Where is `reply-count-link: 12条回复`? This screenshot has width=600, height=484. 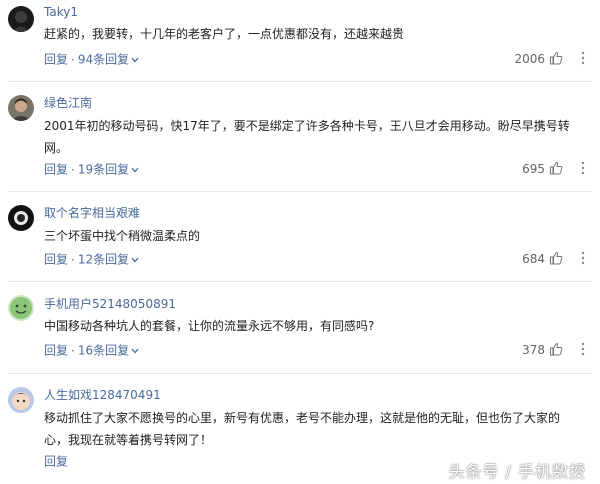 reply-count-link: 12条回复 is located at coordinates (103, 260).